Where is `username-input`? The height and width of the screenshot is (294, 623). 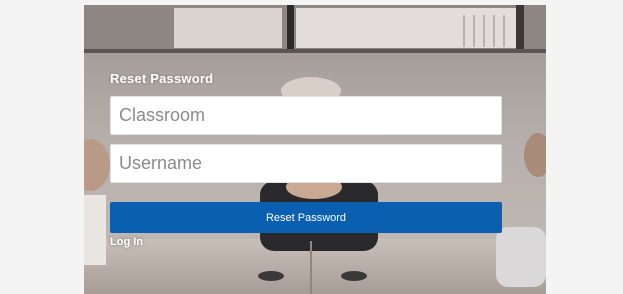
username-input is located at coordinates (306, 163).